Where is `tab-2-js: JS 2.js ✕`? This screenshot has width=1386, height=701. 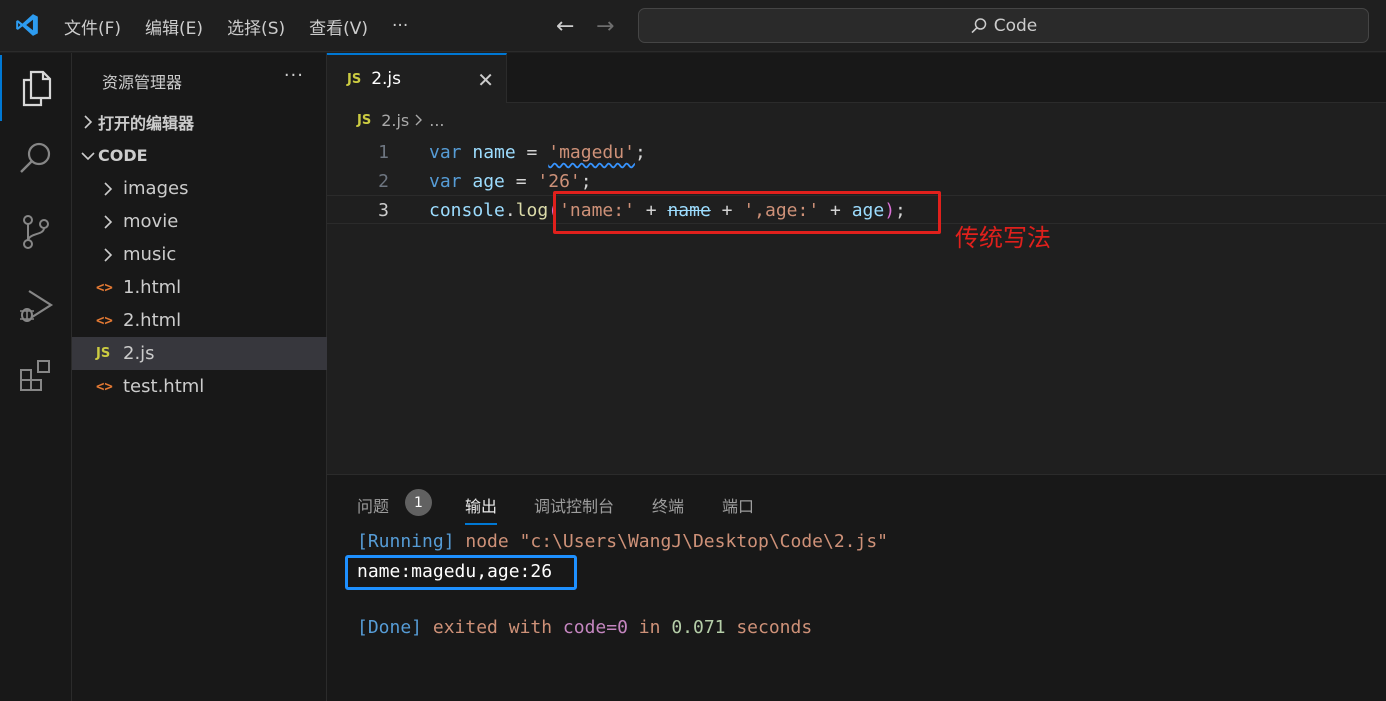
tab-2-js: JS 2.js ✕ is located at coordinates (417, 78).